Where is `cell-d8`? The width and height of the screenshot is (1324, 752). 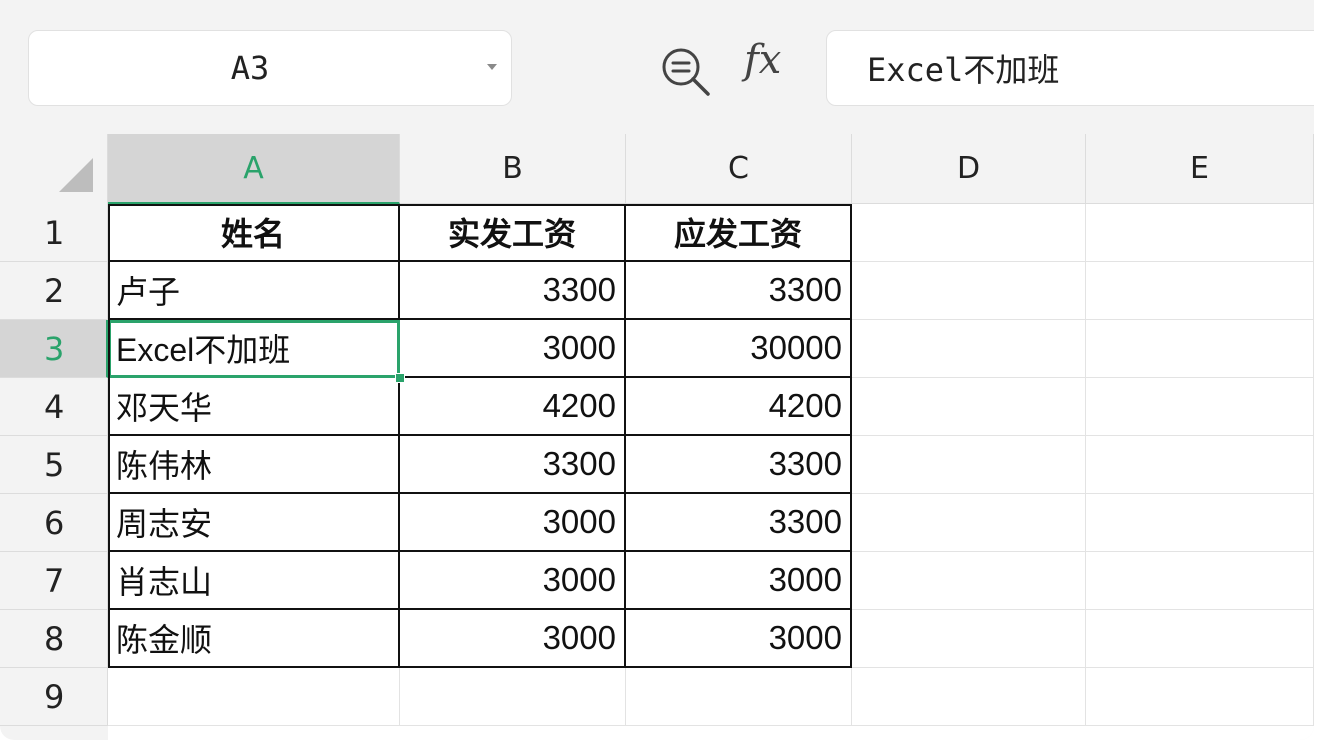
cell-d8 is located at coordinates (969, 639).